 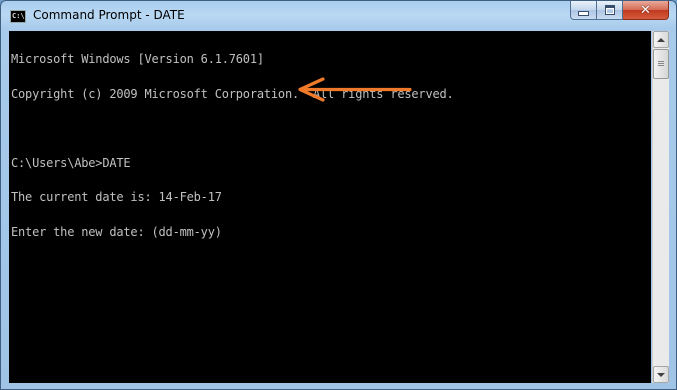 What do you see at coordinates (355, 89) in the screenshot?
I see `arrow-left-icon` at bounding box center [355, 89].